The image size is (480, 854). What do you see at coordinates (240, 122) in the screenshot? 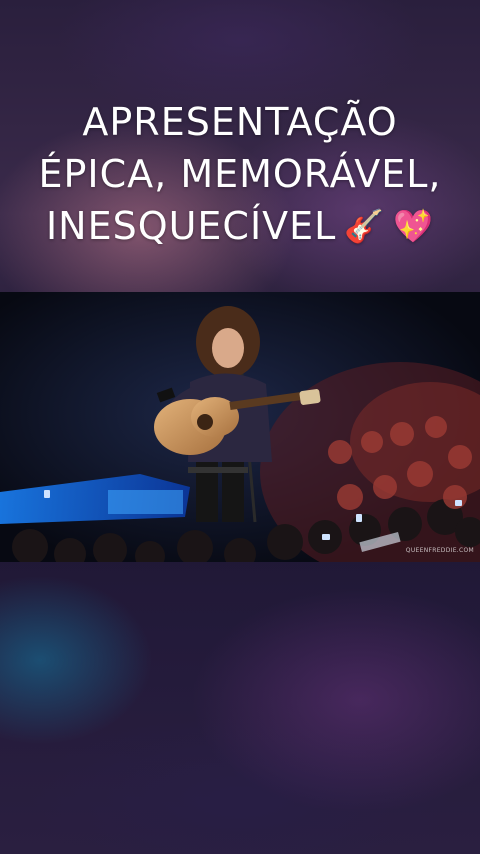
I see `headline-line-1: APRESENTAÇÃO` at bounding box center [240, 122].